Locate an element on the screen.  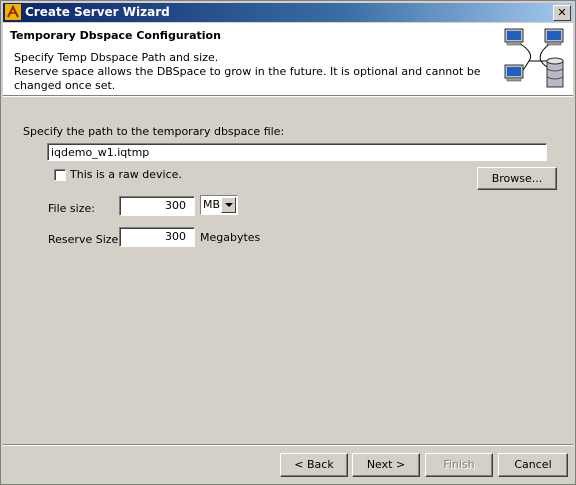
reserve-size-value: 300 is located at coordinates (175, 236).